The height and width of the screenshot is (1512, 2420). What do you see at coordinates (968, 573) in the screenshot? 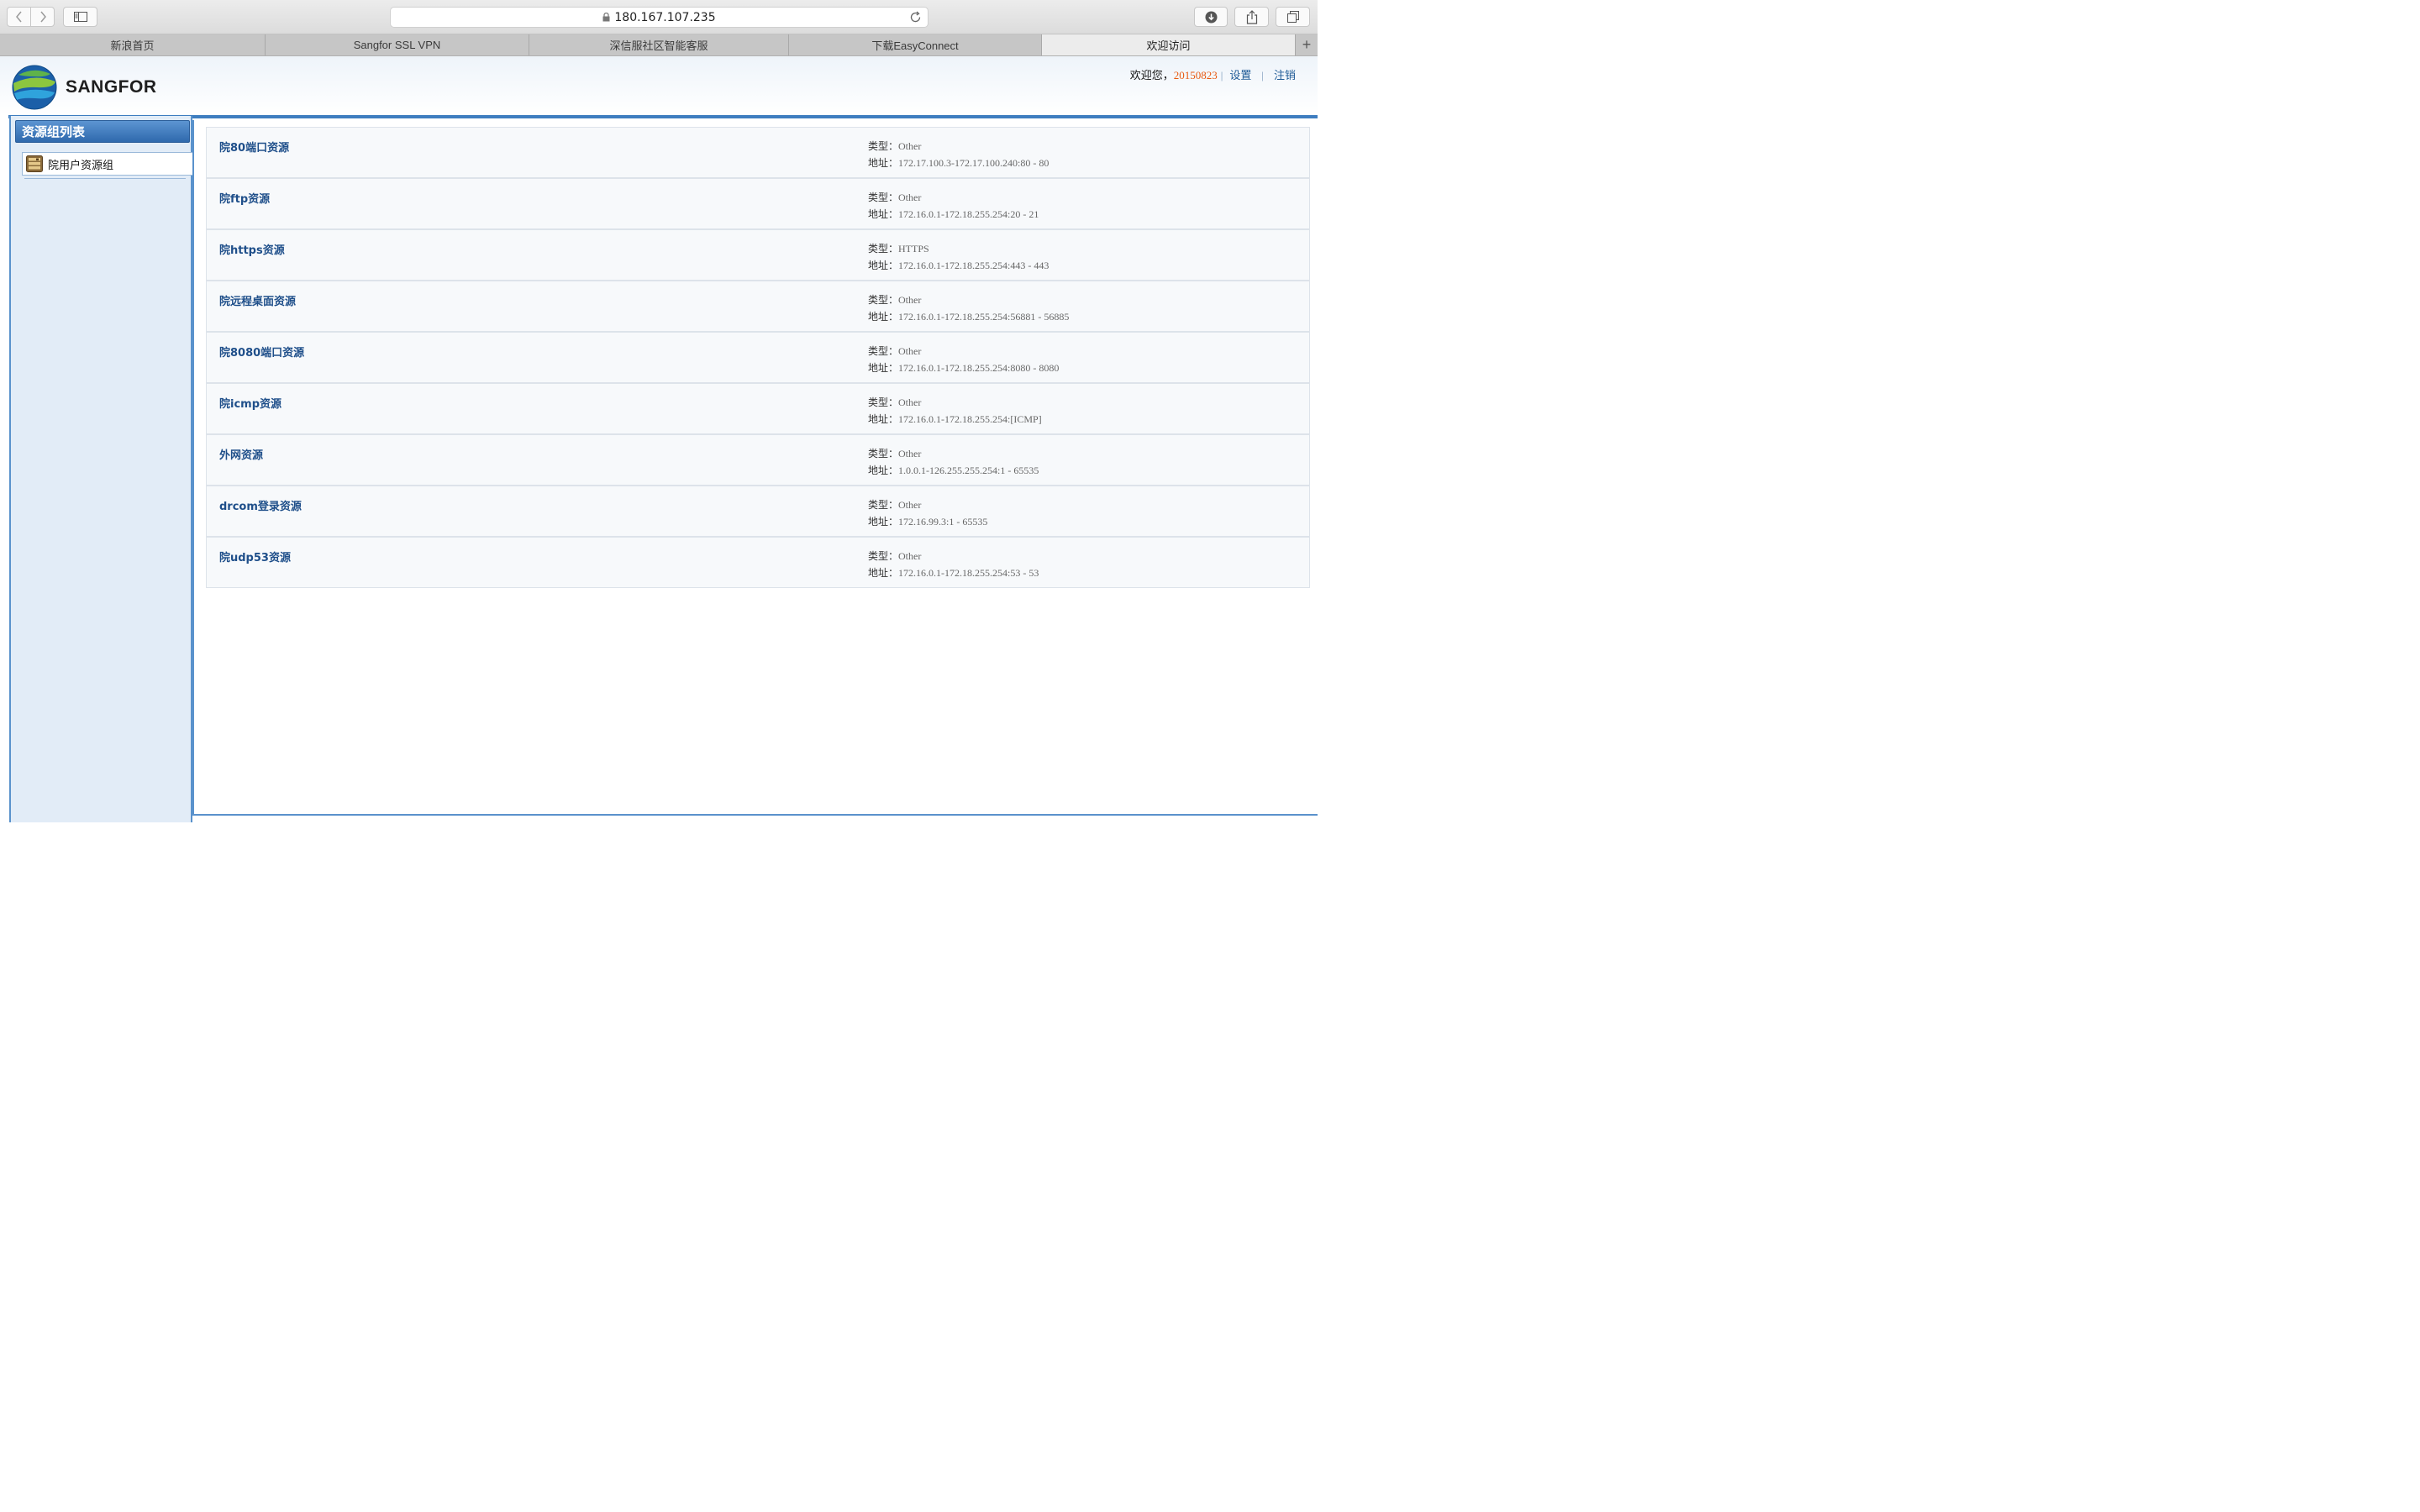
I see `resource-address: 172.16.0.1-172.18.255.254:53 - 53` at bounding box center [968, 573].